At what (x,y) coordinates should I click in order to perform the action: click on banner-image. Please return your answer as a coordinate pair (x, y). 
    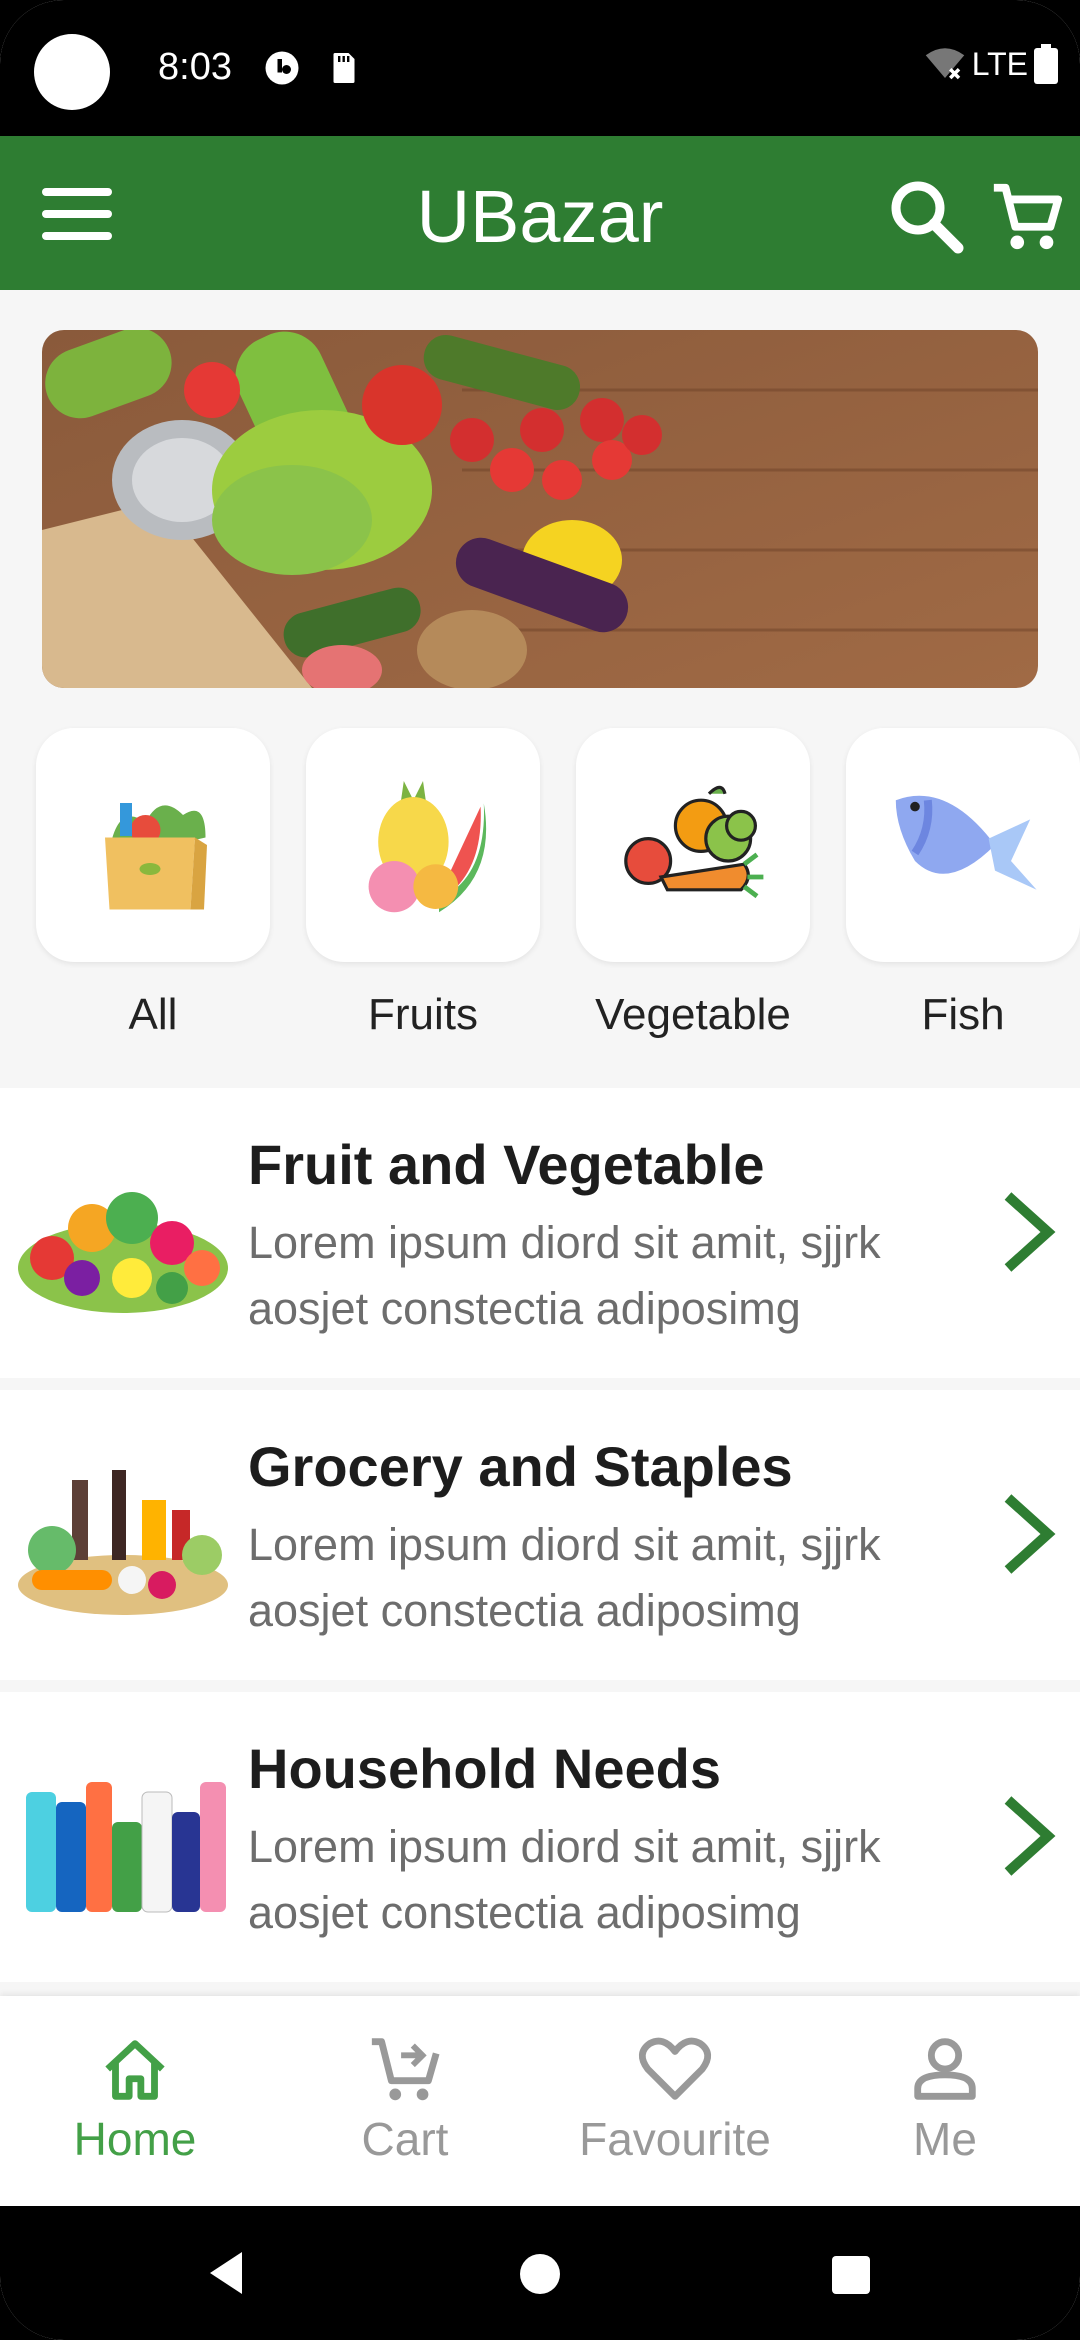
    Looking at the image, I should click on (540, 509).